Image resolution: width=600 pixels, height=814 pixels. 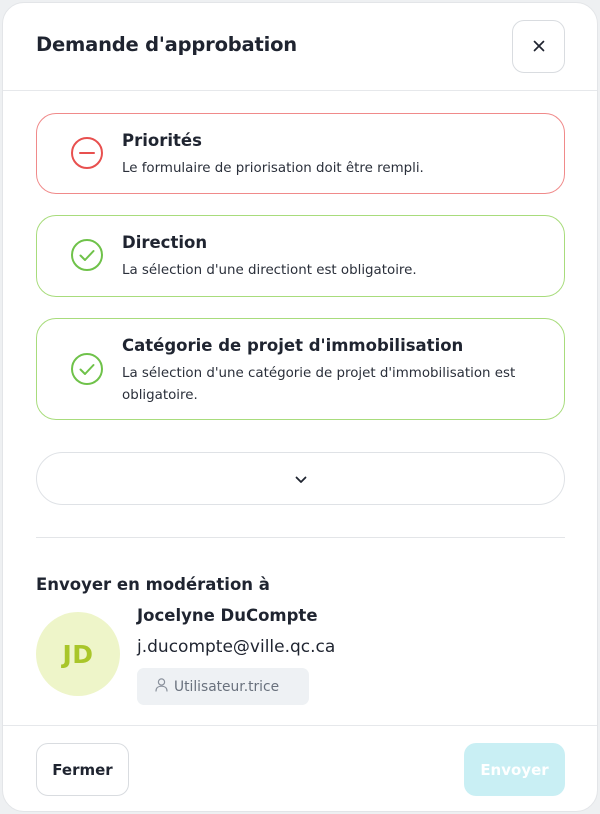 I want to click on expand-checks-button, so click(x=300, y=478).